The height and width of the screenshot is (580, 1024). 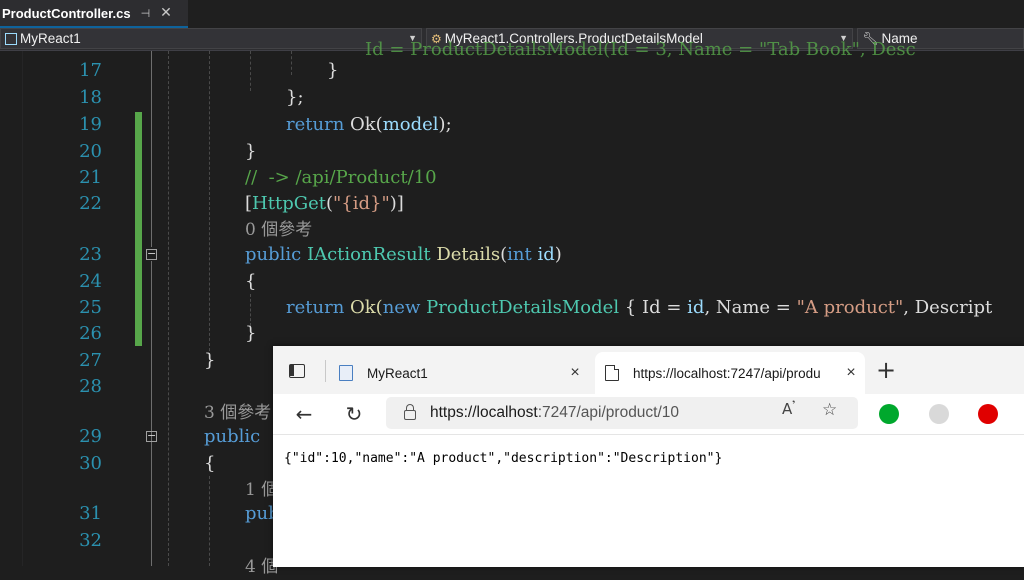 I want to click on line-number: 27, so click(x=90, y=360).